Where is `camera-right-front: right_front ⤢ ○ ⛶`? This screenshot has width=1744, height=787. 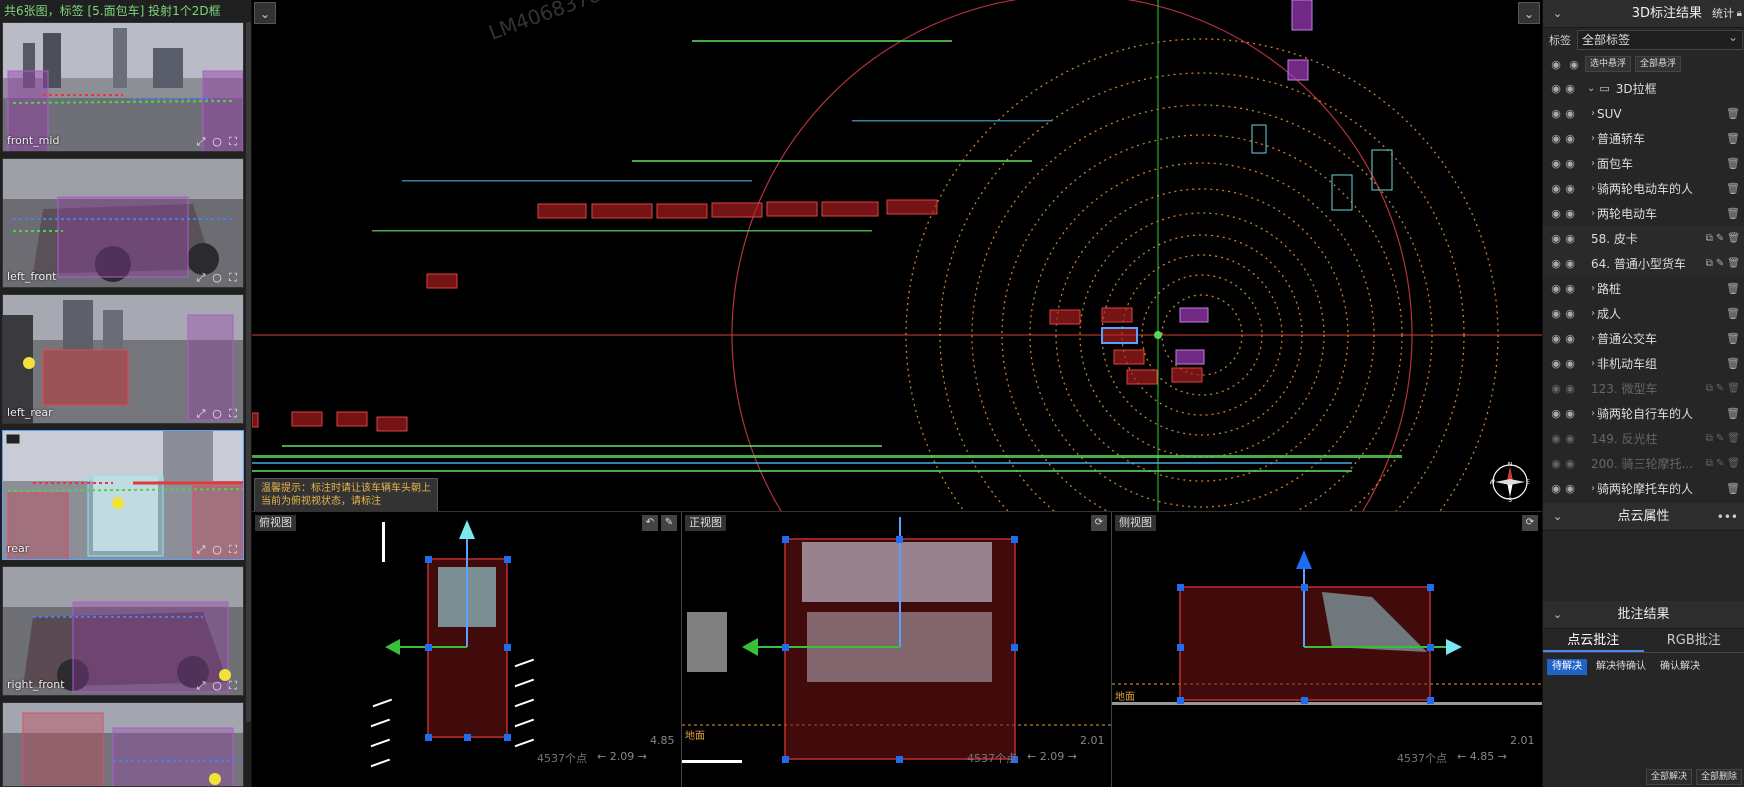
camera-right-front: right_front ⤢ ○ ⛶ is located at coordinates (123, 631).